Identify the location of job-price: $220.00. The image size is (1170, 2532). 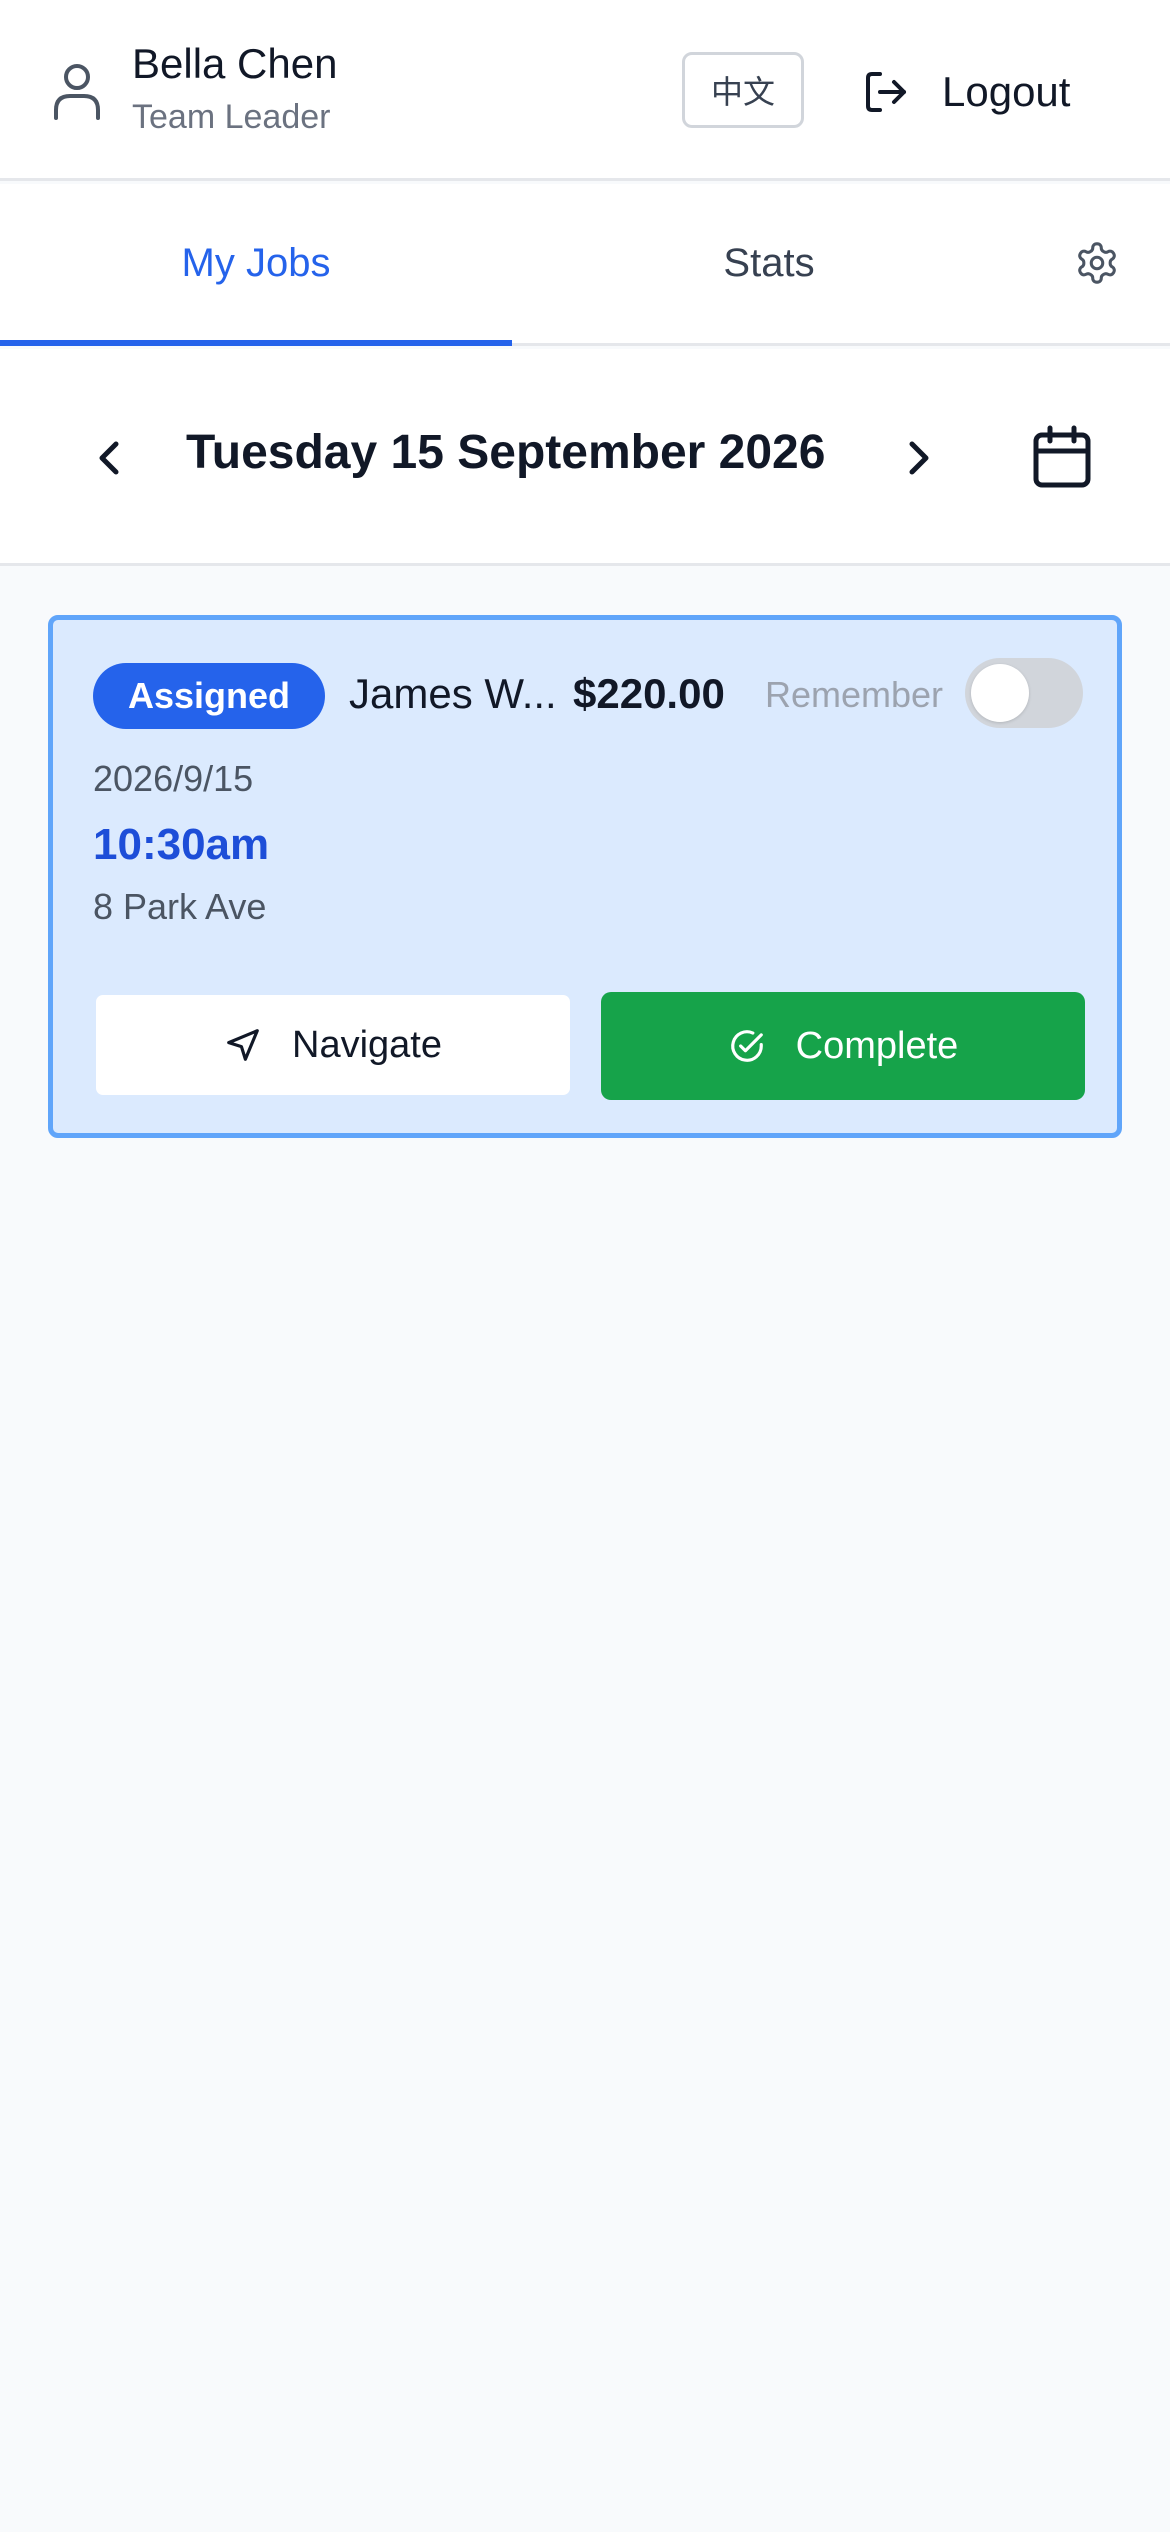
(649, 693).